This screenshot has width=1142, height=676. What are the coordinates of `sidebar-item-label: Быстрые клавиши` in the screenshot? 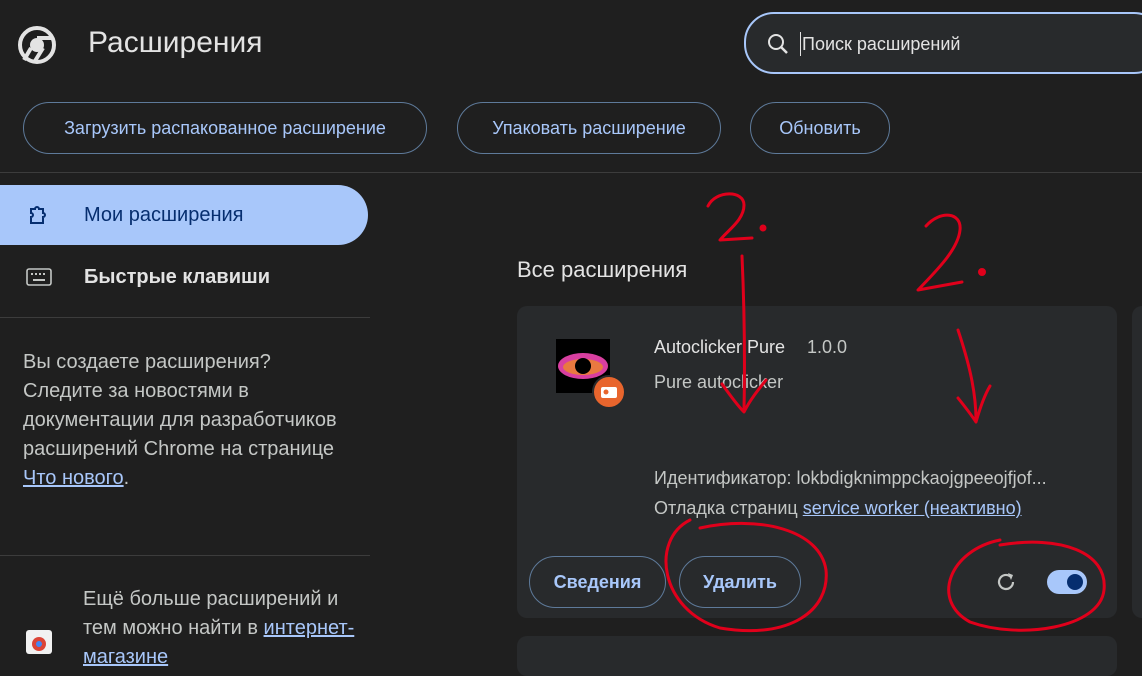 It's located at (177, 277).